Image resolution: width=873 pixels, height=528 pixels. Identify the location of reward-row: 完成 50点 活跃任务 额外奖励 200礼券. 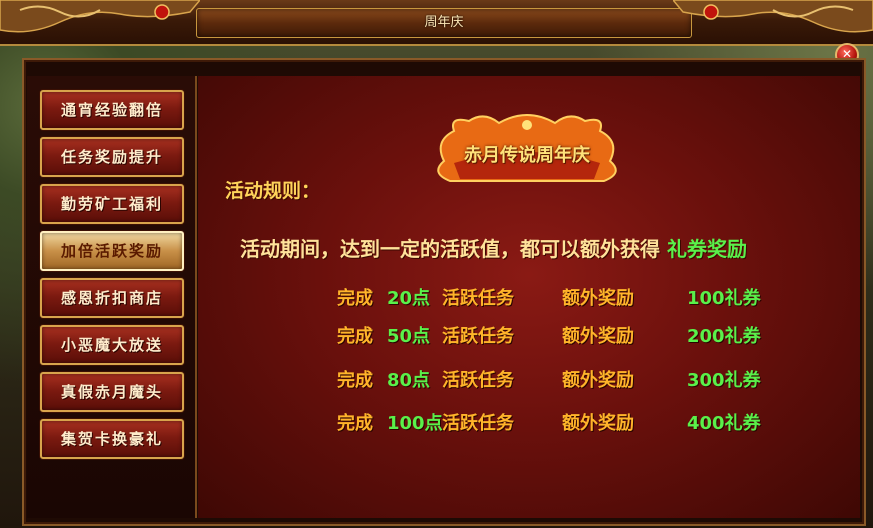
(529, 336).